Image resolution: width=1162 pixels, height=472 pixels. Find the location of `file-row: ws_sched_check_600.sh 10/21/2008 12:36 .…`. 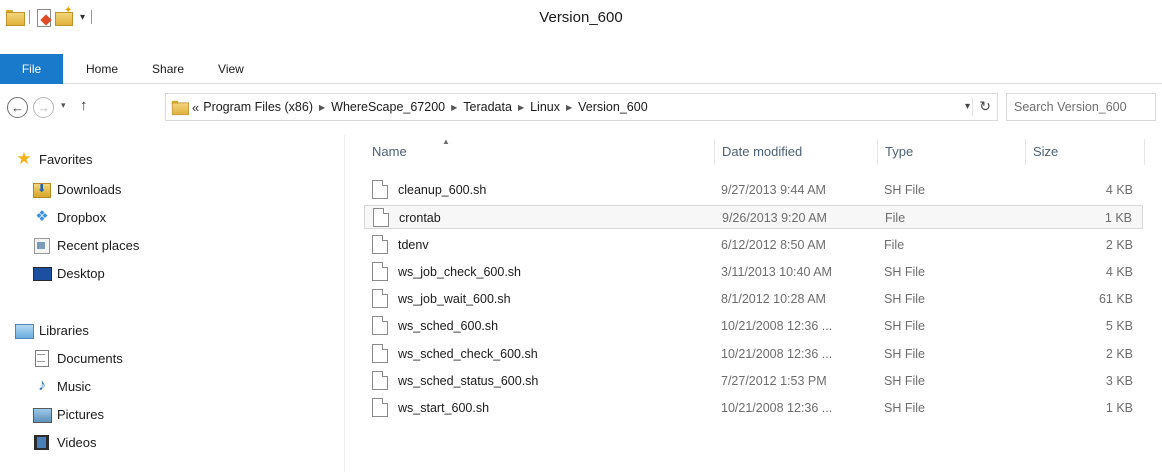

file-row: ws_sched_check_600.sh 10/21/2008 12:36 .… is located at coordinates (753, 354).